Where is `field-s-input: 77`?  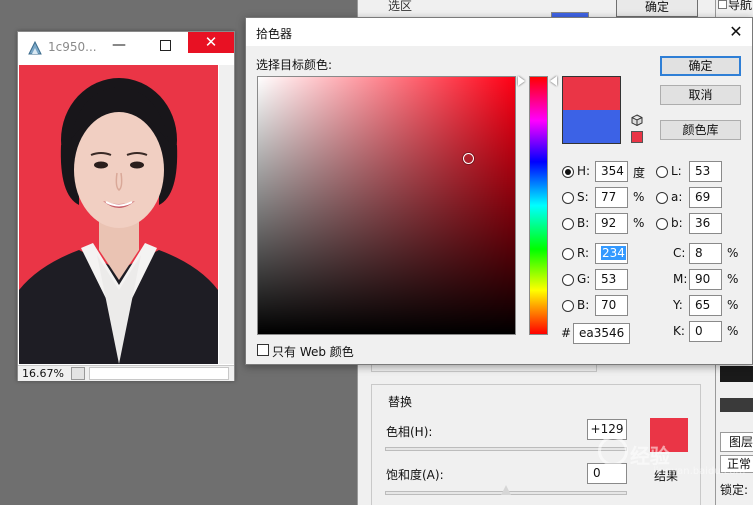 field-s-input: 77 is located at coordinates (611, 197).